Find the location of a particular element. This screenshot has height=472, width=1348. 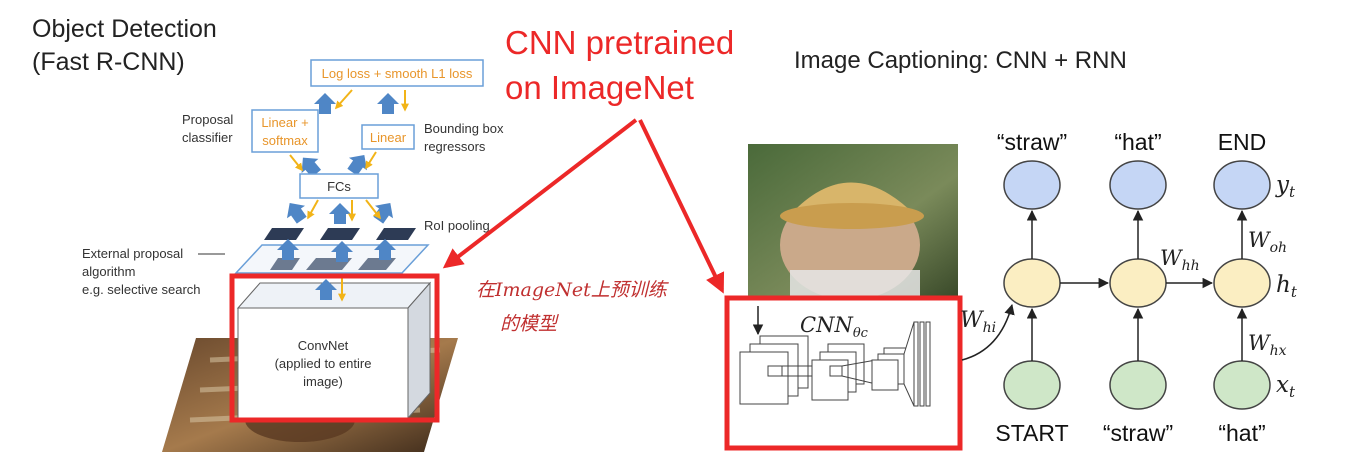

input-word: “straw” is located at coordinates (1138, 433).